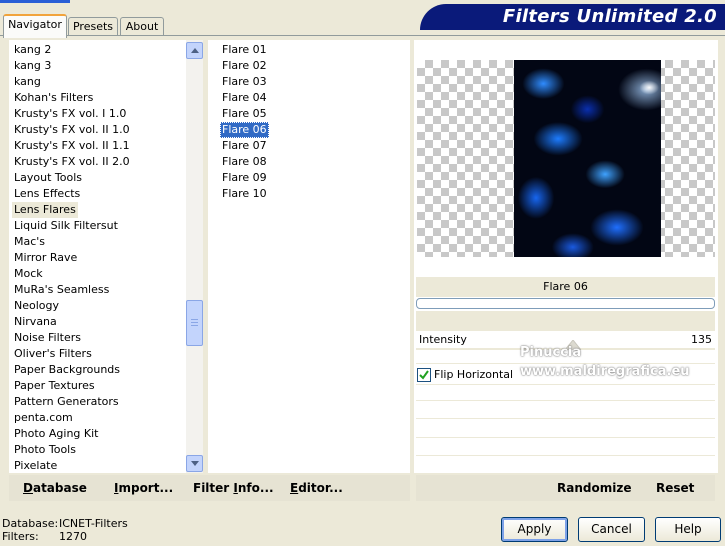  What do you see at coordinates (56, 434) in the screenshot?
I see `category-item: Photo Aging Kit` at bounding box center [56, 434].